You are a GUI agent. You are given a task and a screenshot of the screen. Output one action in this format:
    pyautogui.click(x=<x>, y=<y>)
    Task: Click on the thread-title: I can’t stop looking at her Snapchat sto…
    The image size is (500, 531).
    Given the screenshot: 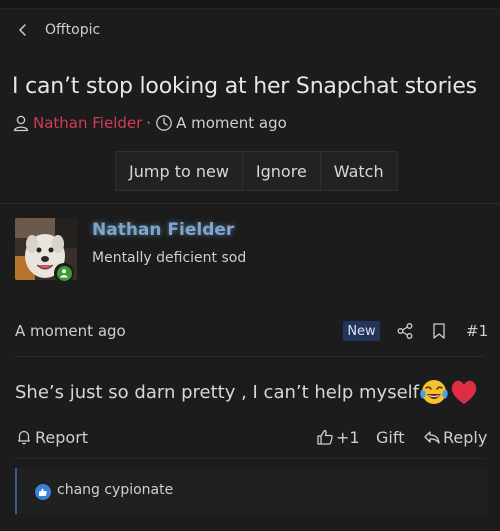 What is the action you would take?
    pyautogui.click(x=244, y=86)
    